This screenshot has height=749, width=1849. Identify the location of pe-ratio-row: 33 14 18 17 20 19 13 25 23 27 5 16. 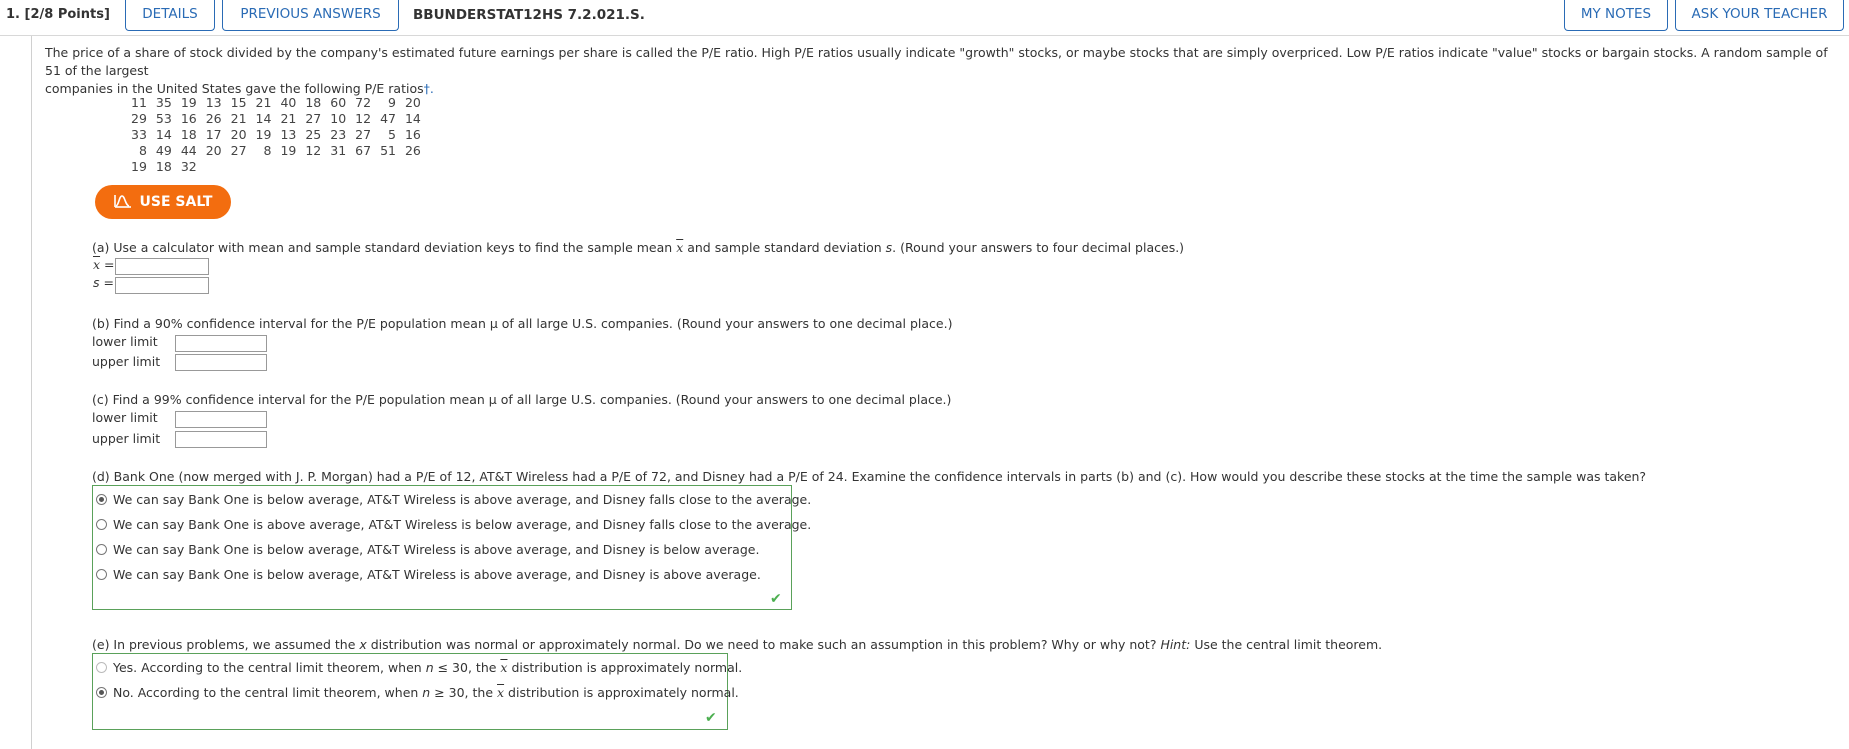
(276, 134).